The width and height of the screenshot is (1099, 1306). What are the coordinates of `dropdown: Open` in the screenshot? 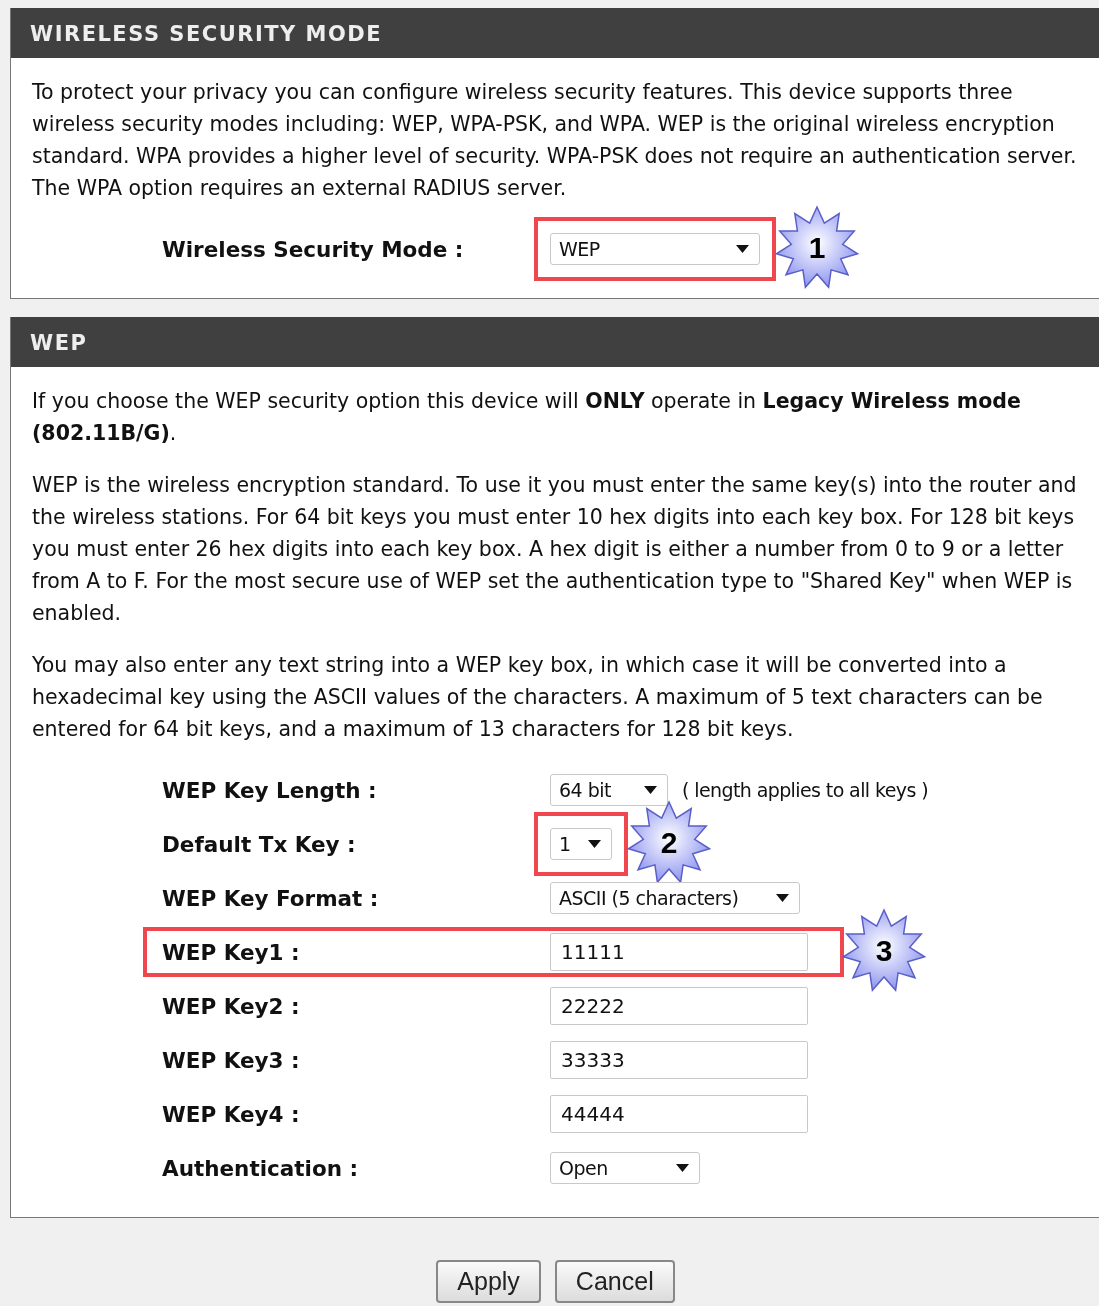 It's located at (625, 1168).